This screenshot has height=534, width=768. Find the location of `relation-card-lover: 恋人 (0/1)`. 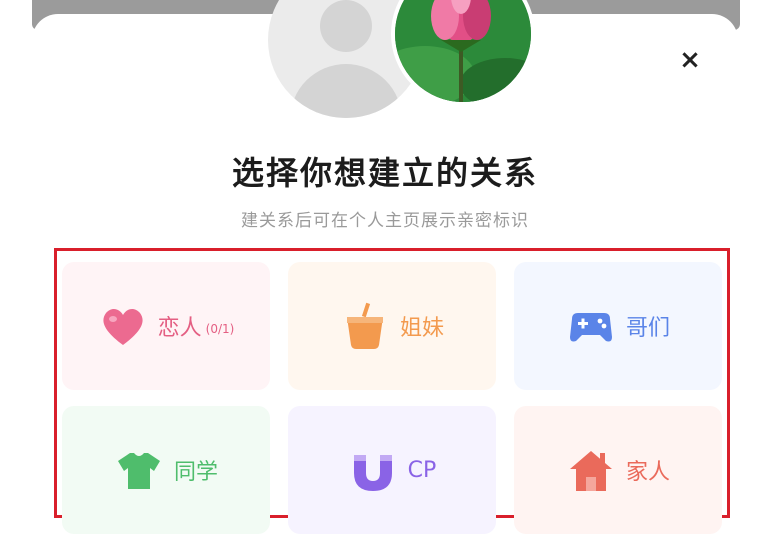

relation-card-lover: 恋人 (0/1) is located at coordinates (166, 326).